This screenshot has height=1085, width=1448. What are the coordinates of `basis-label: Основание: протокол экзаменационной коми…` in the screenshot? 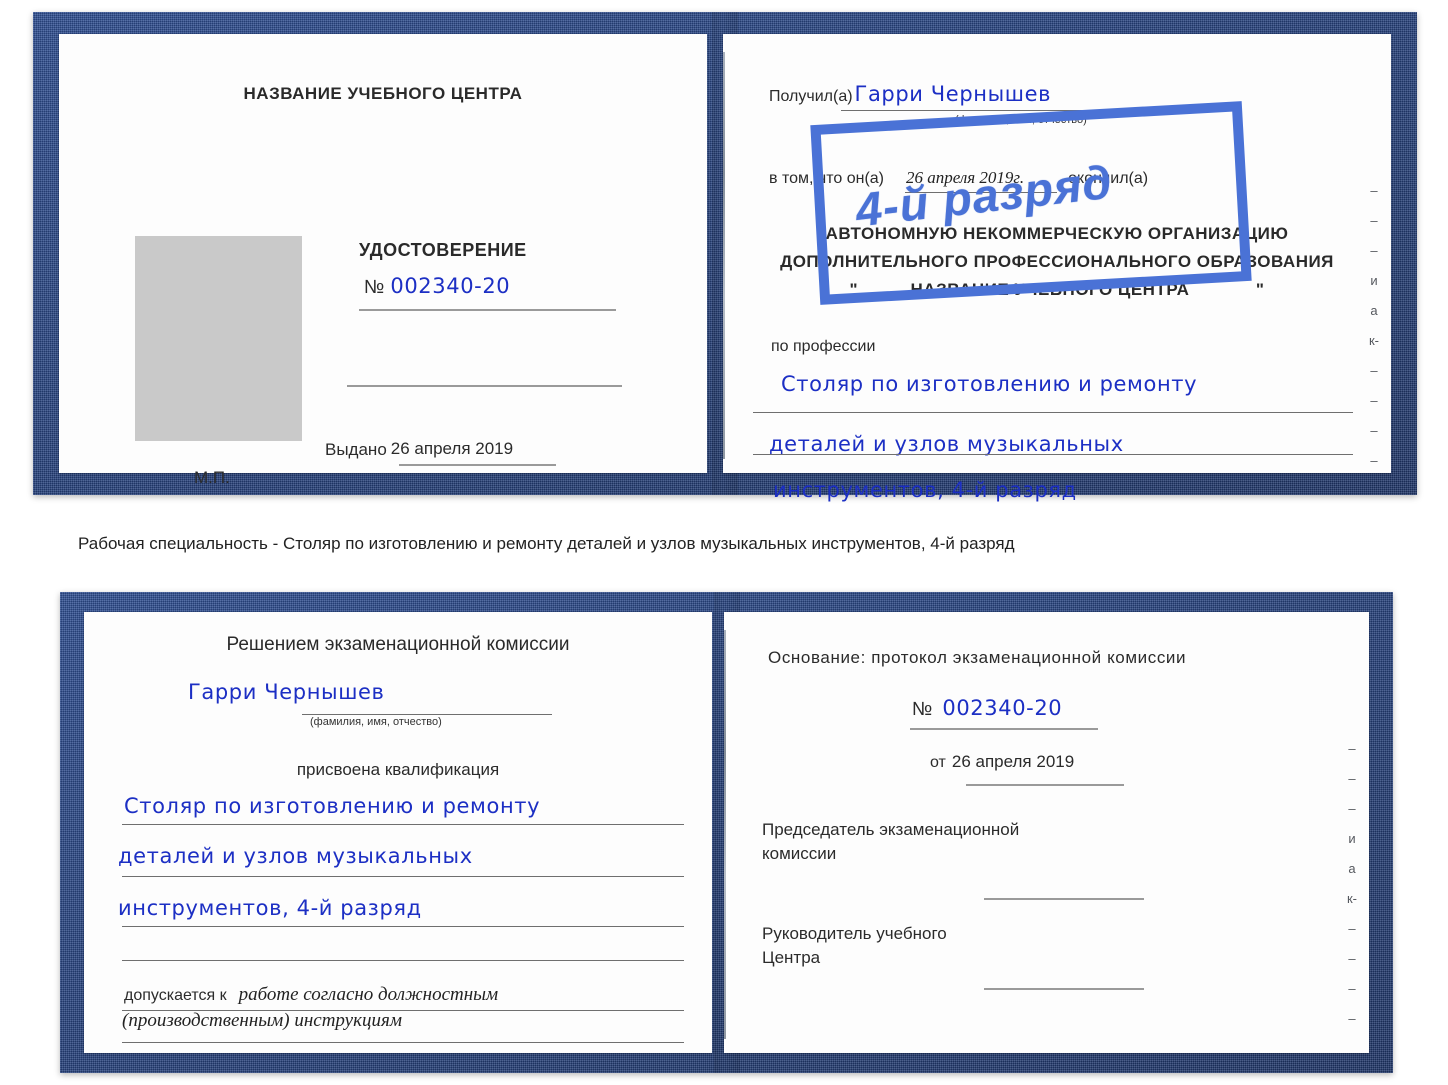 It's located at (977, 657).